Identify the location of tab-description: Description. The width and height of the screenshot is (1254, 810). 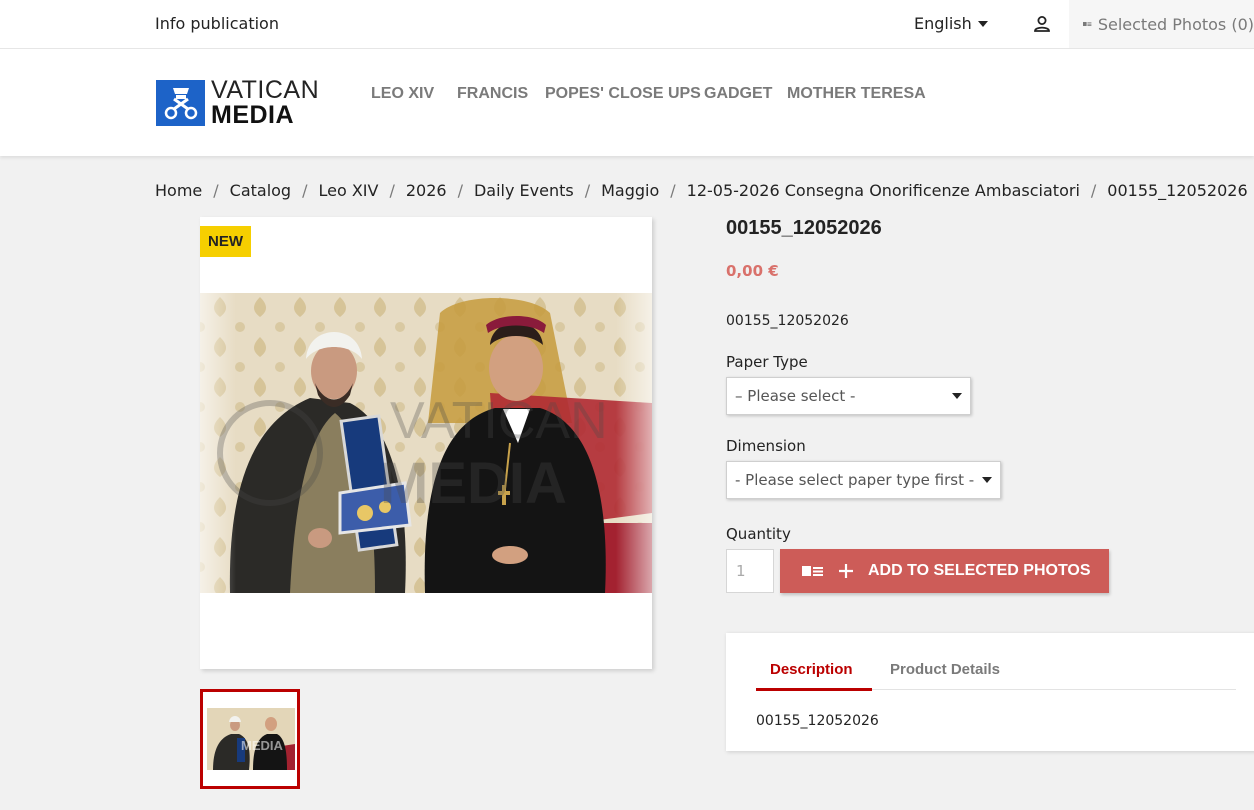
(811, 669).